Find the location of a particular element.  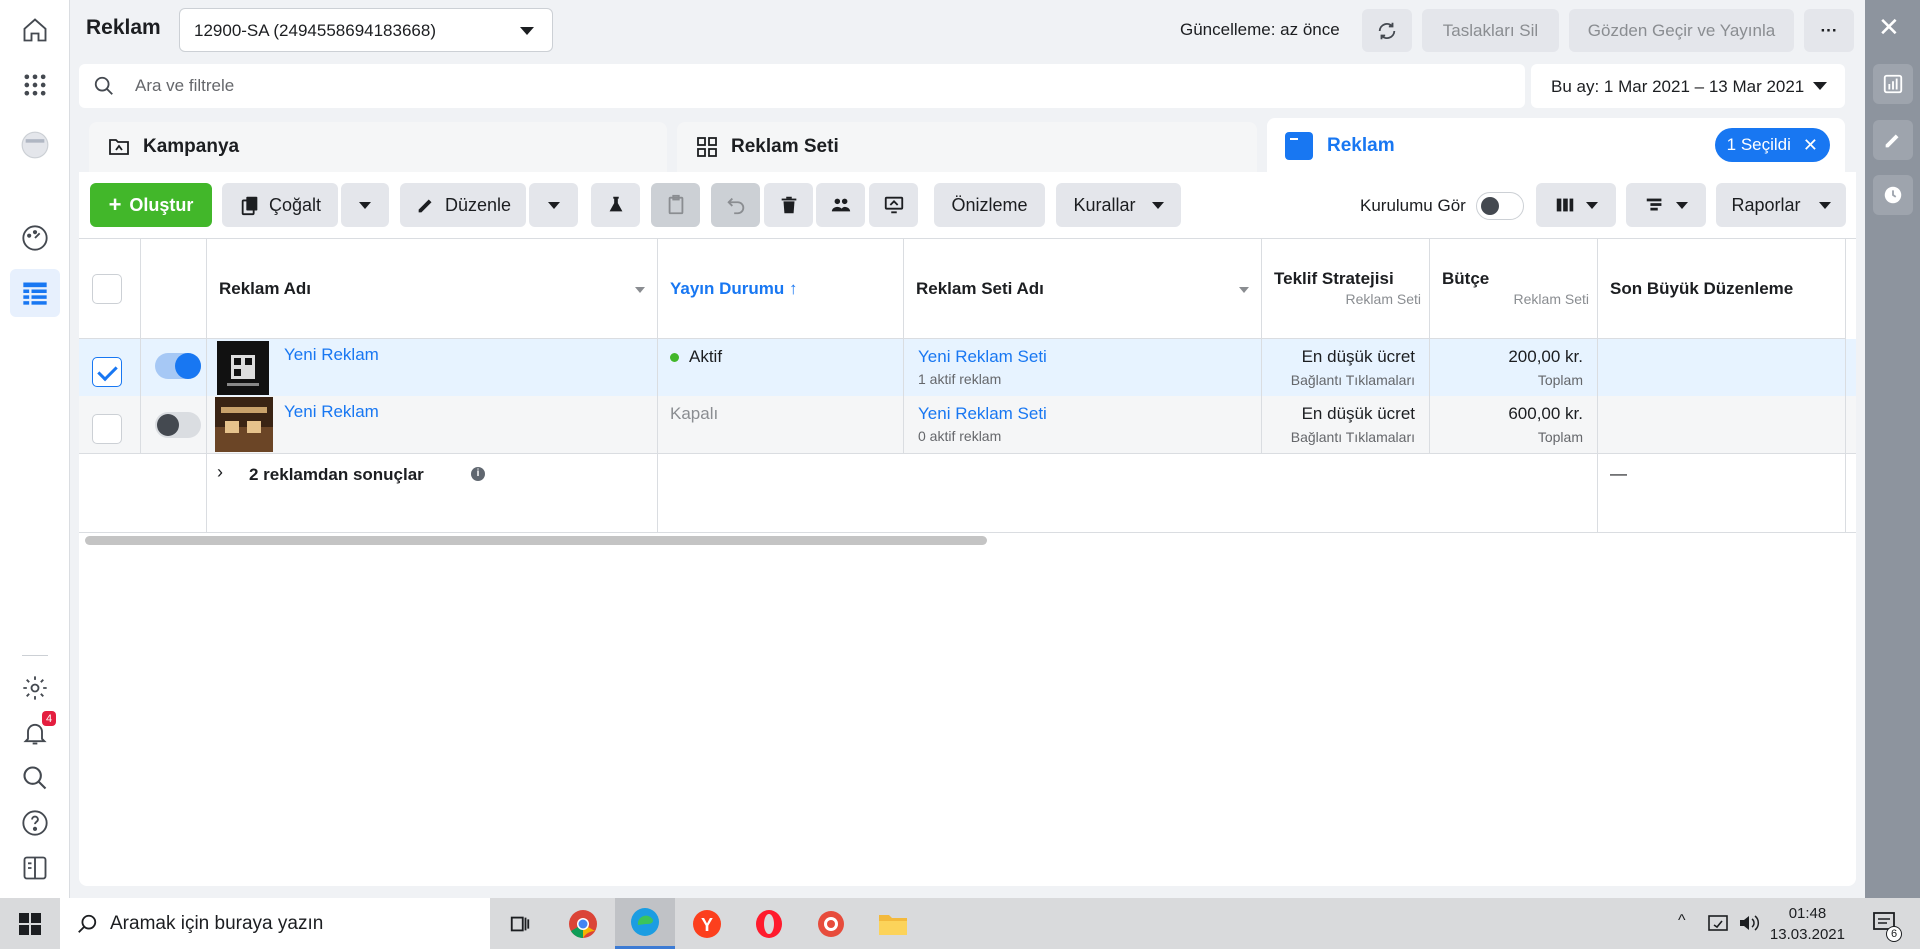

select-all-checkbox is located at coordinates (107, 289).